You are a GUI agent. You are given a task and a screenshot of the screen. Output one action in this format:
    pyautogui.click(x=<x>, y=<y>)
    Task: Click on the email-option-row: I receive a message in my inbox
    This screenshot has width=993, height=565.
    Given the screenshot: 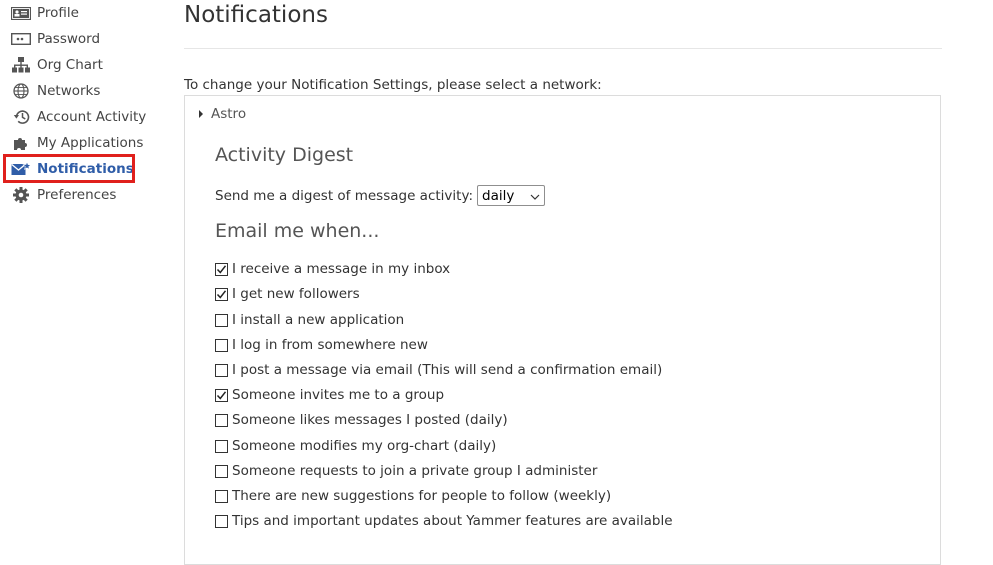 What is the action you would take?
    pyautogui.click(x=332, y=269)
    